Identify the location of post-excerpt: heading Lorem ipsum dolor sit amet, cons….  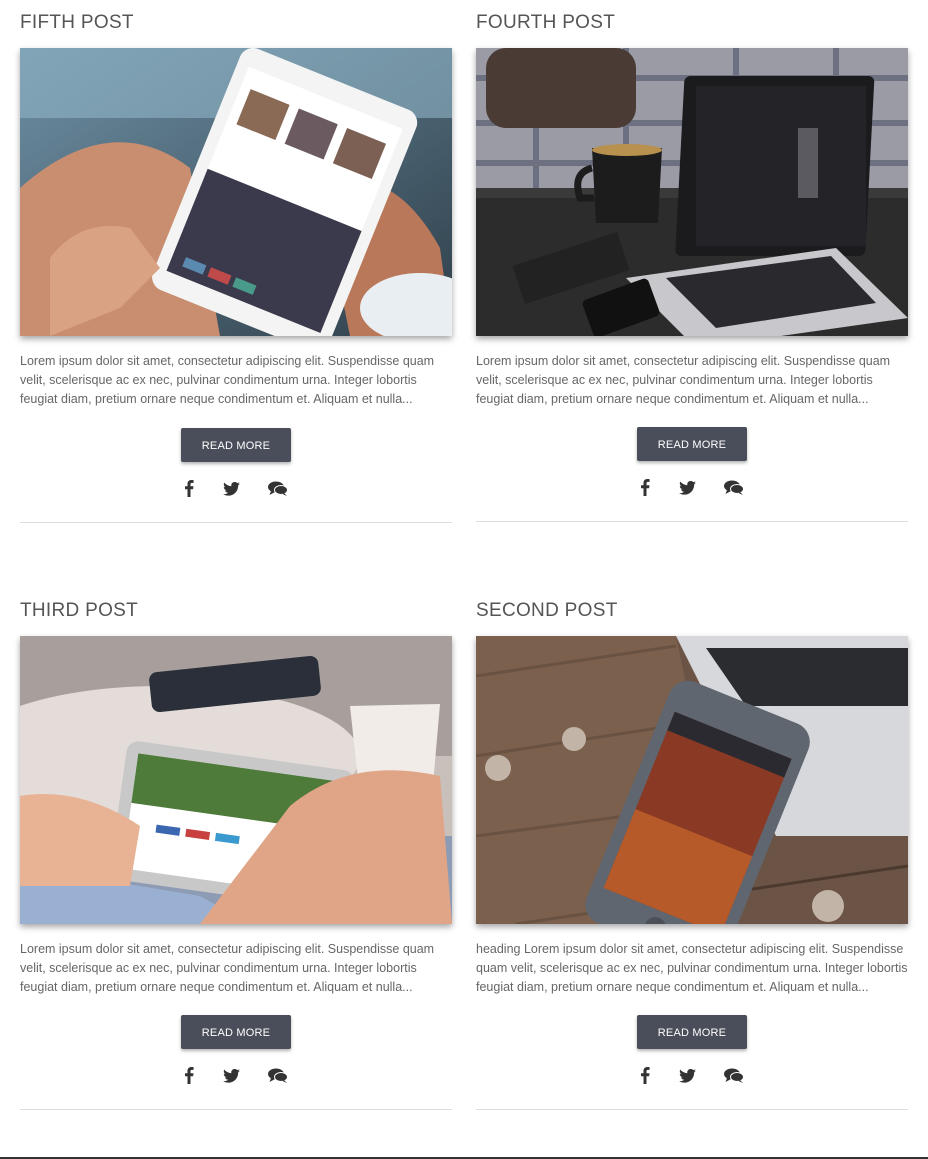
(692, 968).